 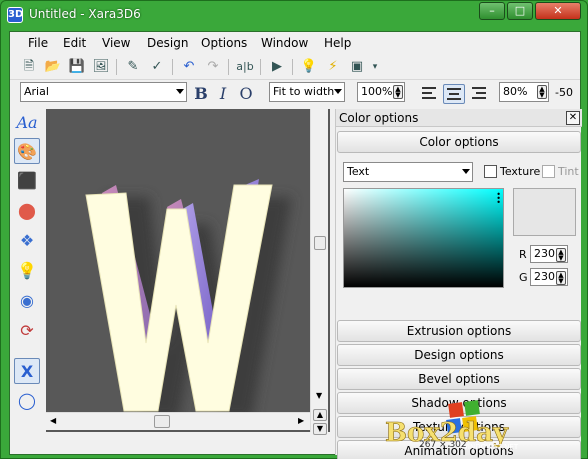 I want to click on g-value-spinner: 230 ▲ ▼, so click(x=549, y=277).